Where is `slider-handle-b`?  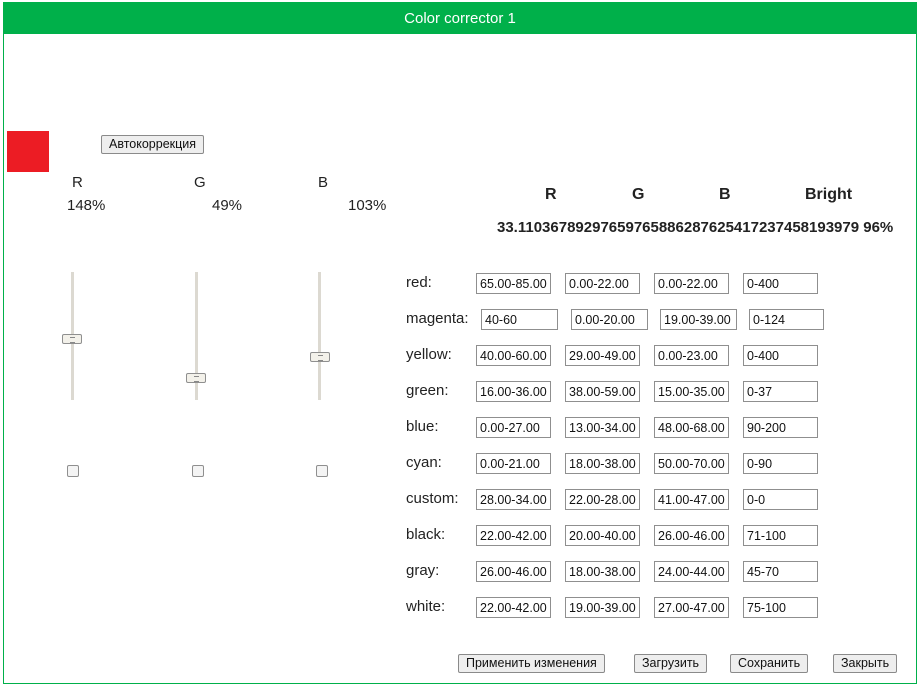
slider-handle-b is located at coordinates (320, 357).